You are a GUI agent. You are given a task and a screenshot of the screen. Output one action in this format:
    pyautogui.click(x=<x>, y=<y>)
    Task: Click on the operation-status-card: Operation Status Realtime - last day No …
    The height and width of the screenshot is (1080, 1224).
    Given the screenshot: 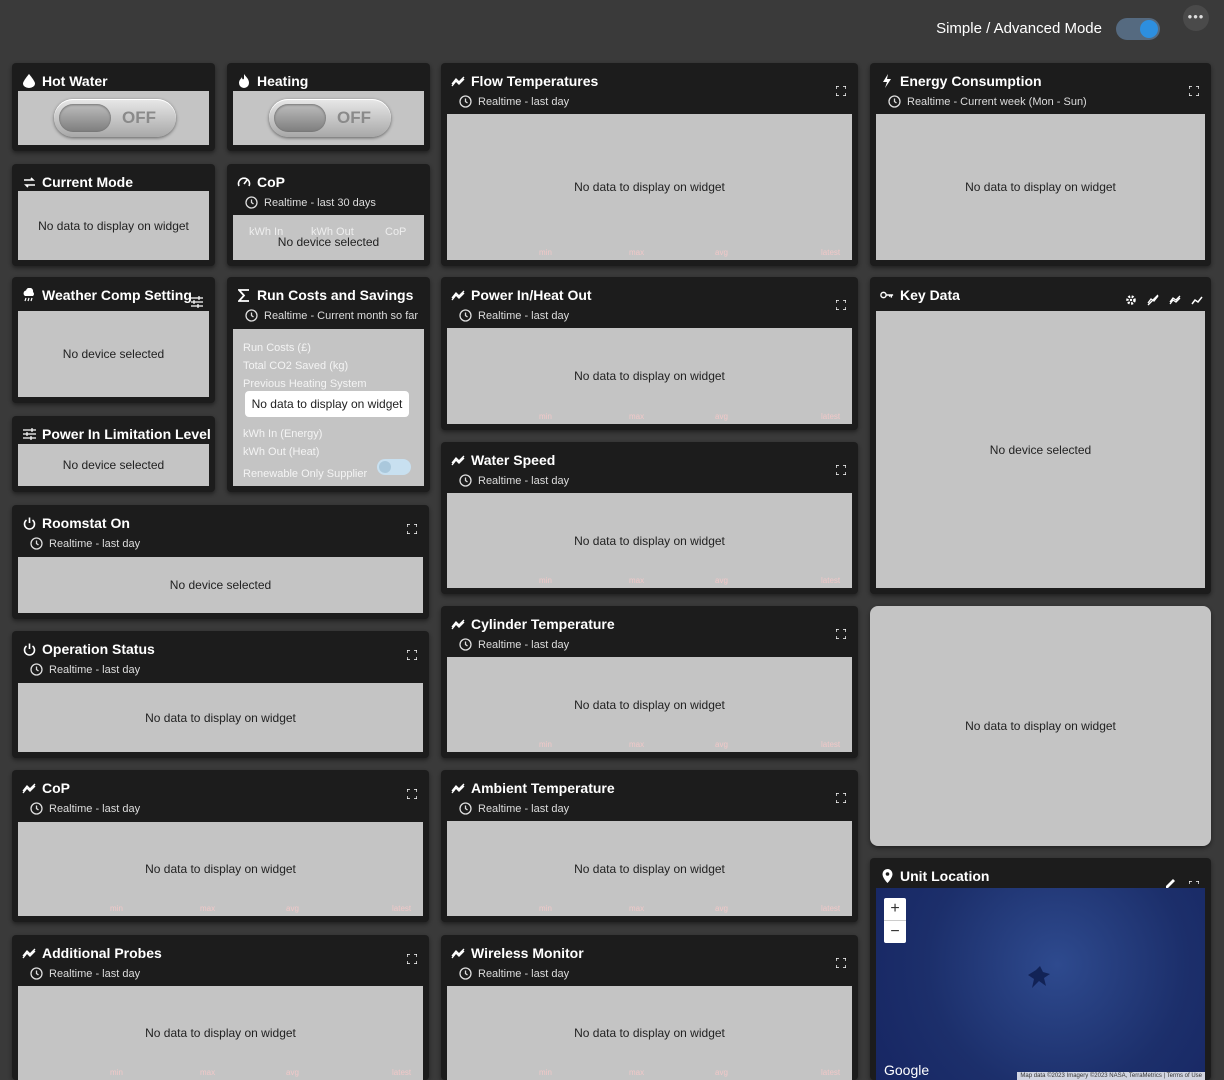 What is the action you would take?
    pyautogui.click(x=220, y=694)
    